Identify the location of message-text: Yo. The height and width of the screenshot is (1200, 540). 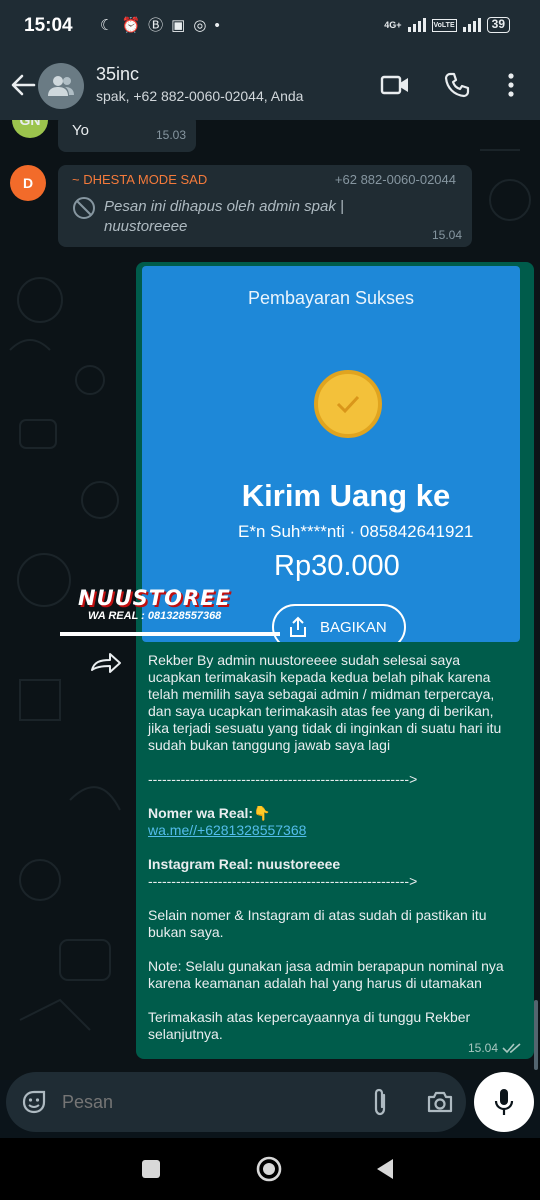
(80, 130).